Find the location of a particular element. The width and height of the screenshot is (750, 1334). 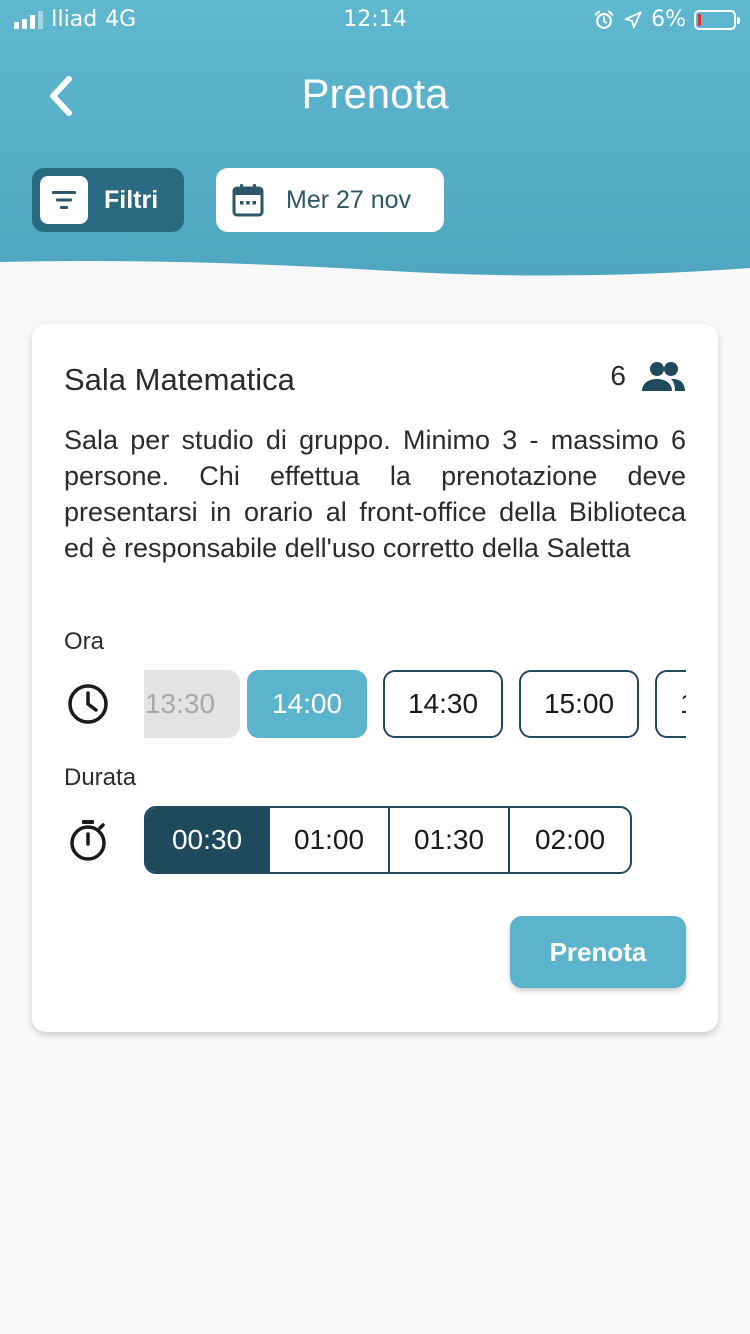

date-label: Mer 27 nov is located at coordinates (349, 199).